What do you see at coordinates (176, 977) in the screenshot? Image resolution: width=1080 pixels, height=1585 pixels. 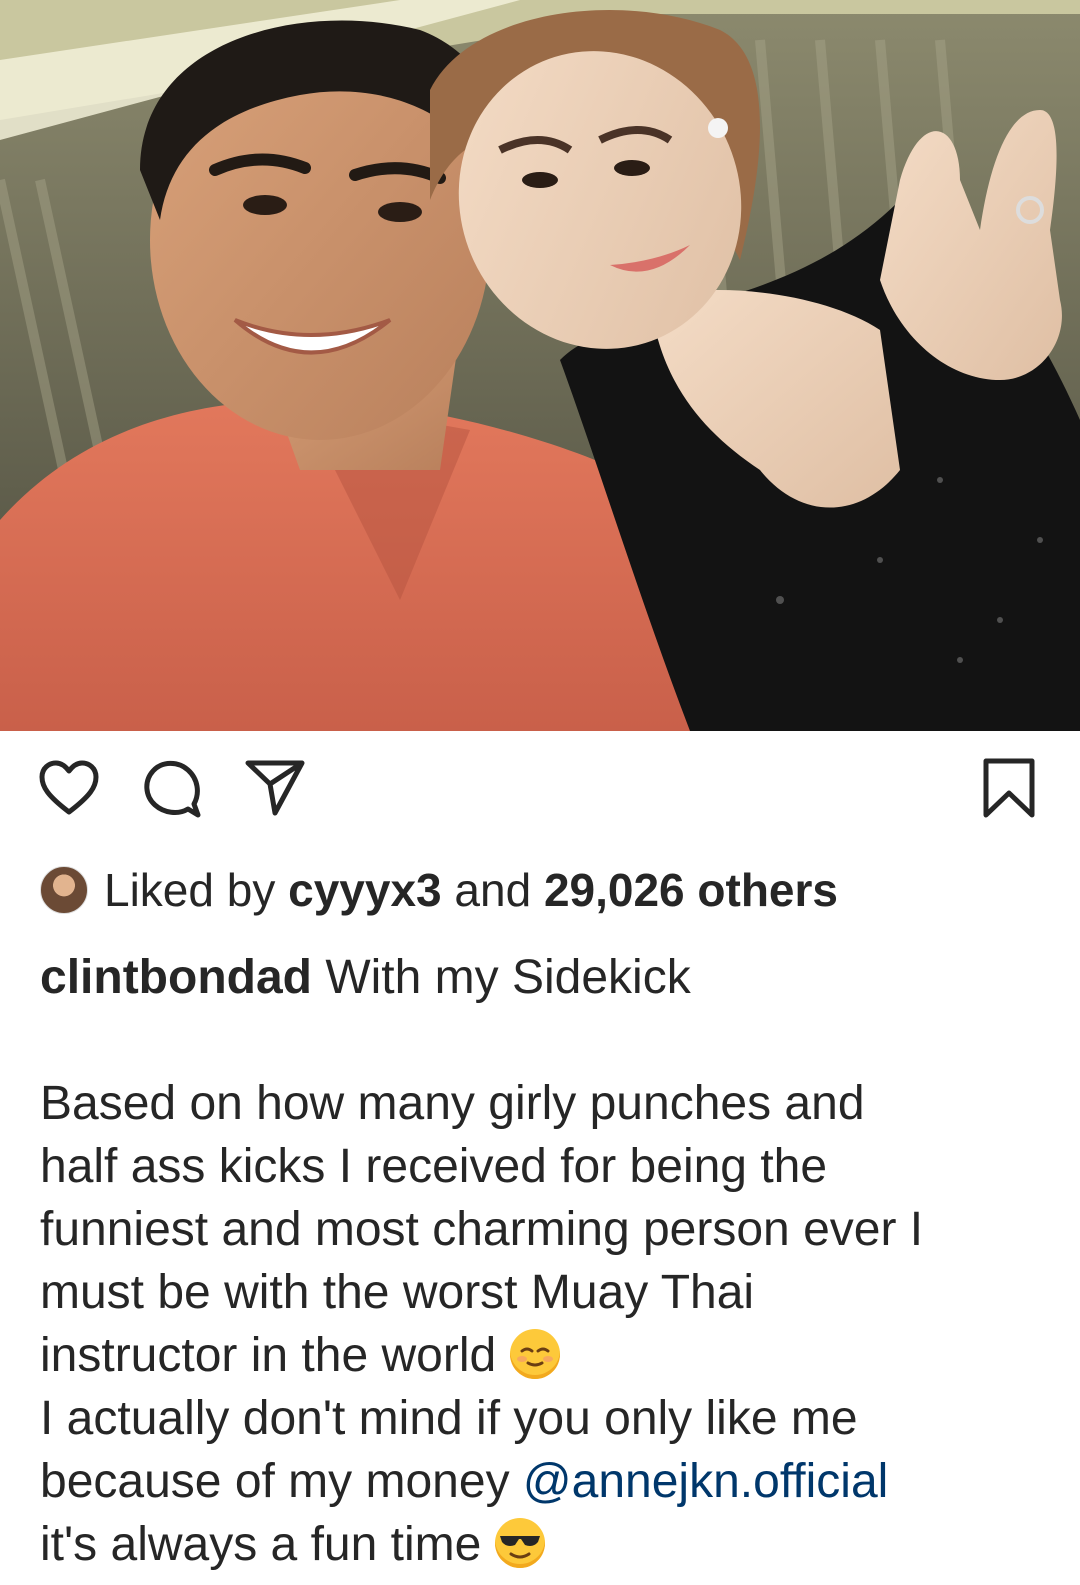 I see `caption-username: clintbondad` at bounding box center [176, 977].